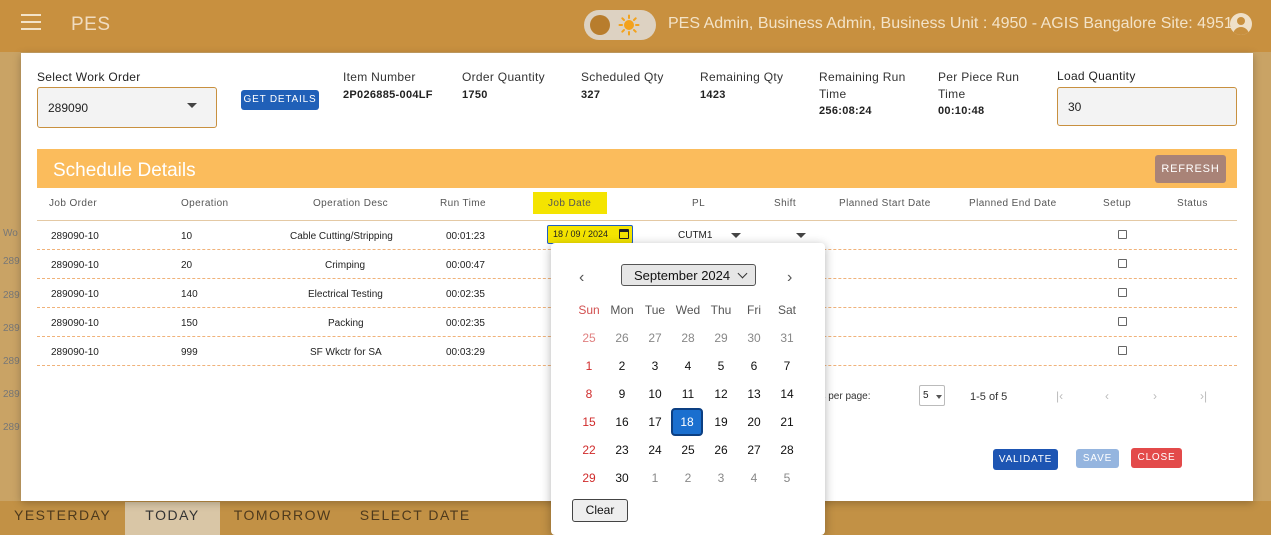  I want to click on calendar-day: 13, so click(754, 394).